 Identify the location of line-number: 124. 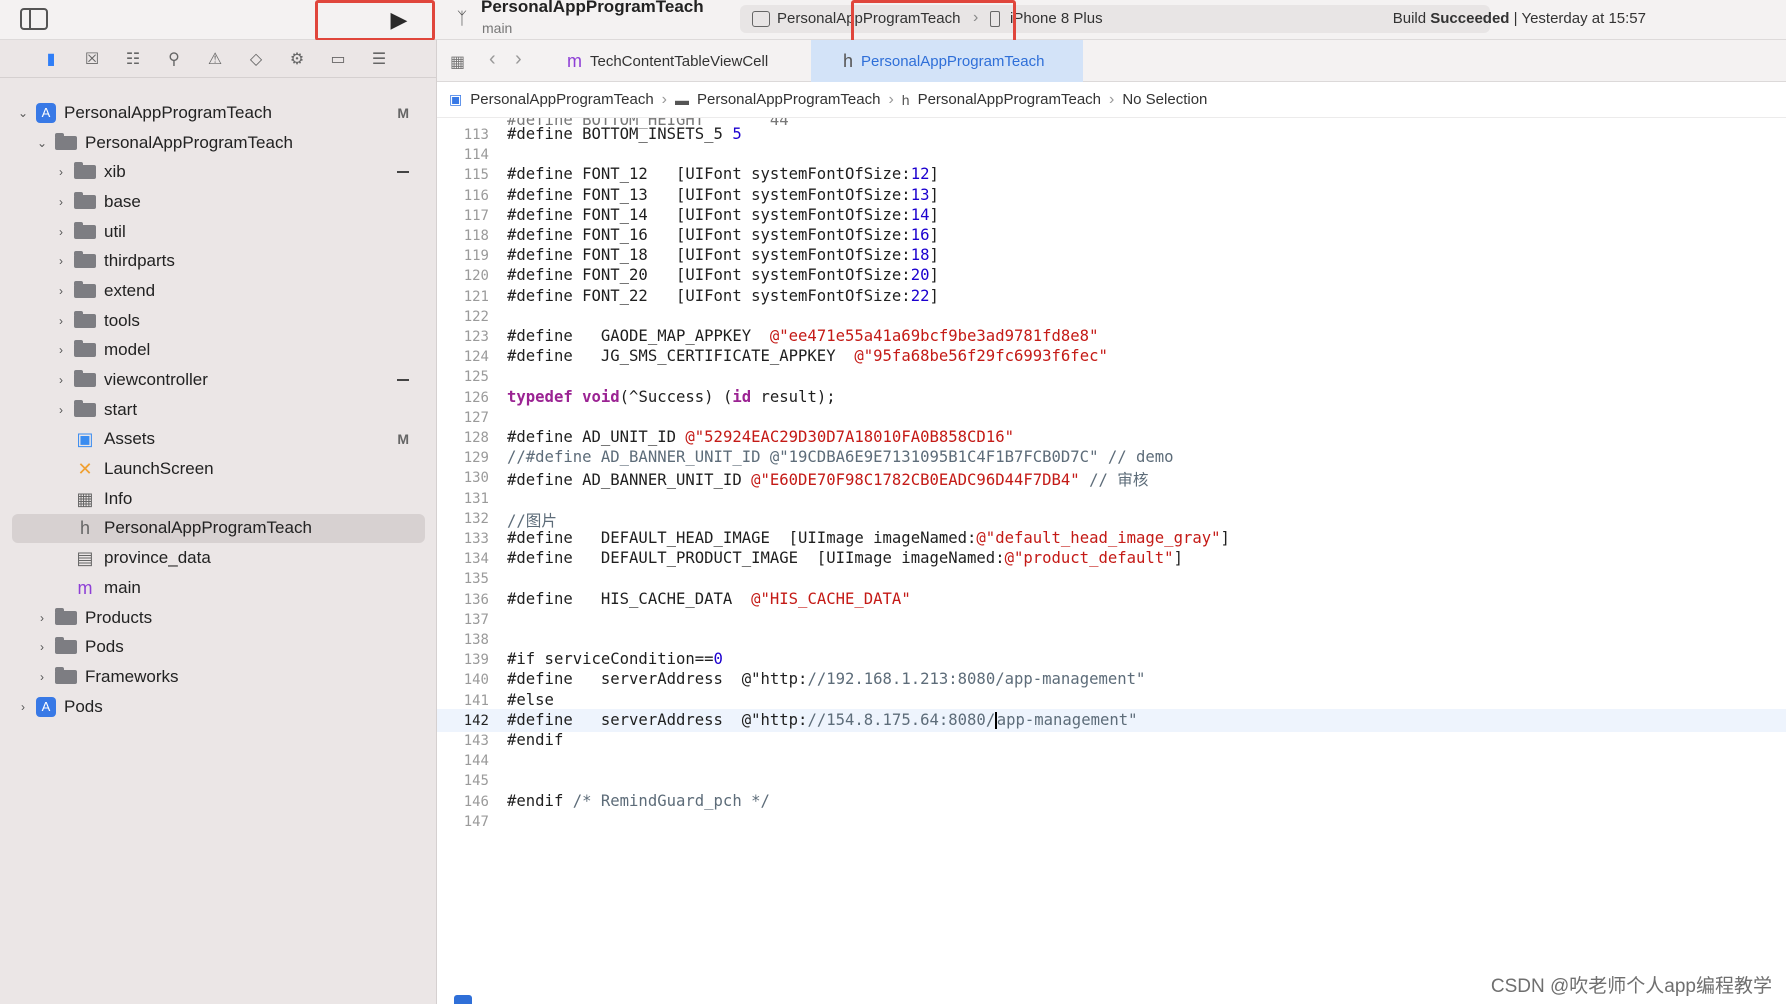
(463, 357).